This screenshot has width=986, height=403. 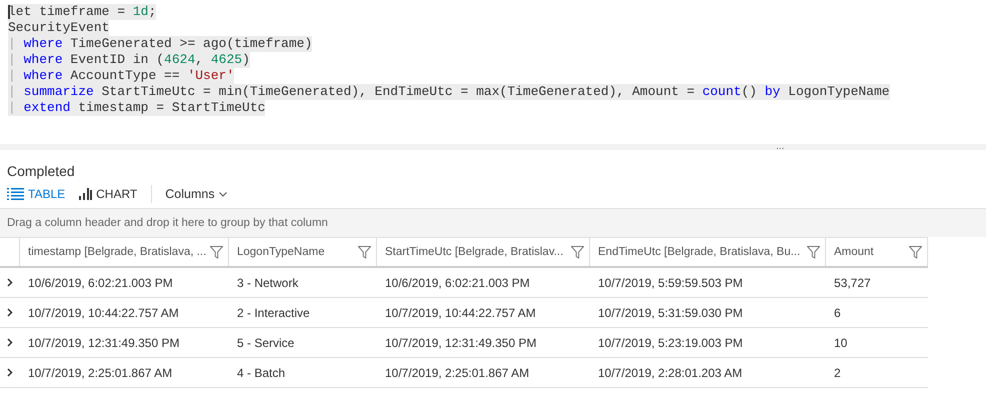 What do you see at coordinates (15, 194) in the screenshot?
I see `list-icon` at bounding box center [15, 194].